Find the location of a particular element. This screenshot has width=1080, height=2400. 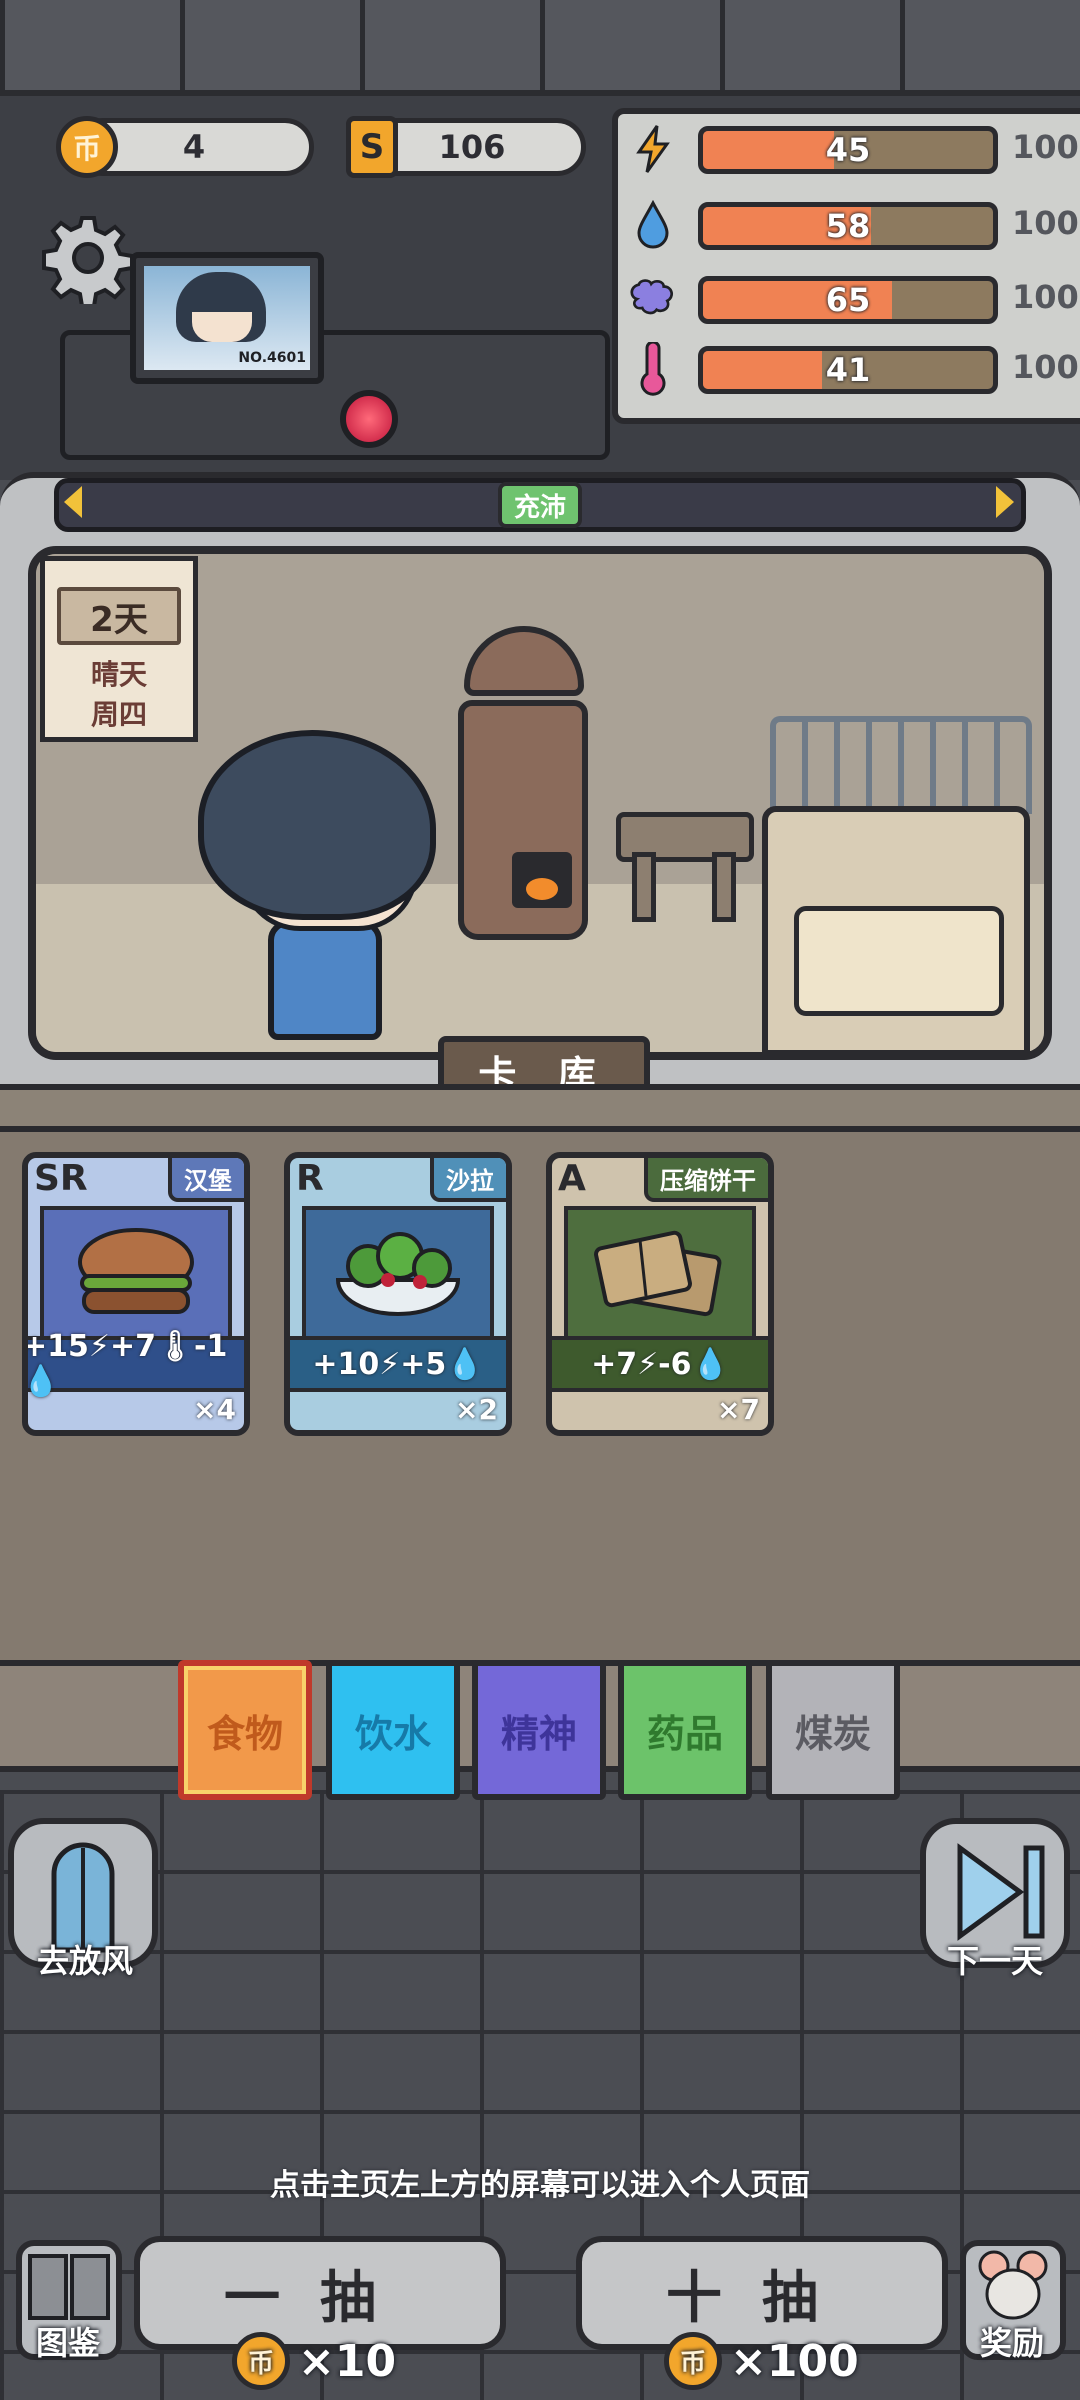

reward-label: 奖励 is located at coordinates (1011, 2343).